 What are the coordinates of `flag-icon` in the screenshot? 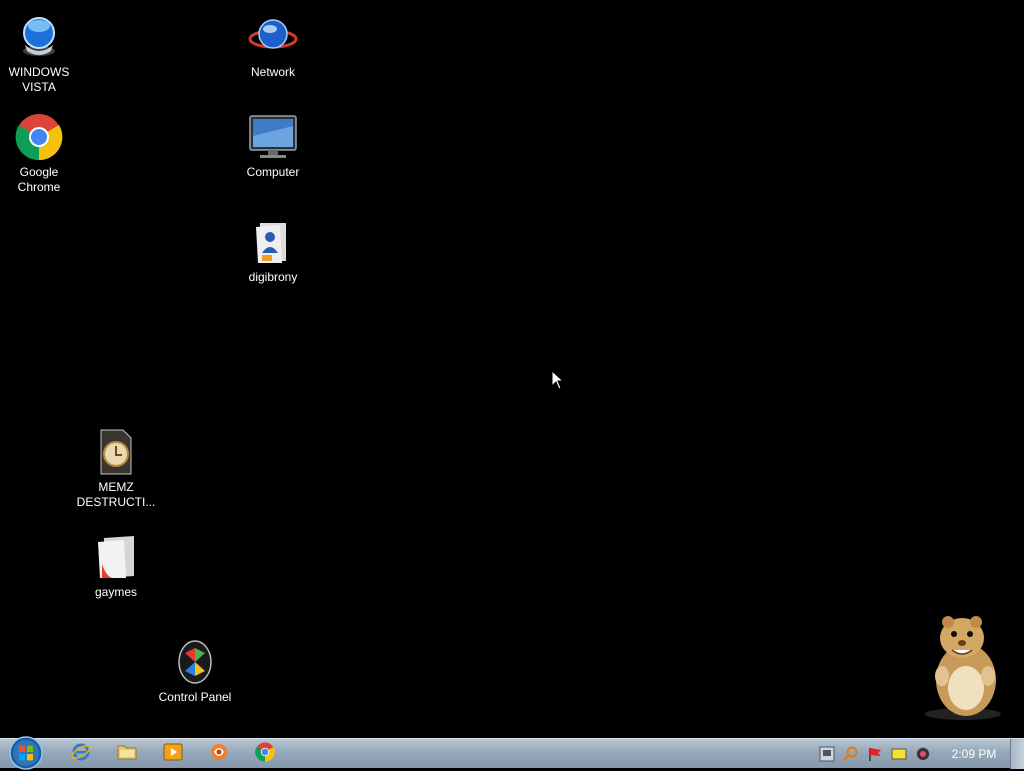 It's located at (875, 754).